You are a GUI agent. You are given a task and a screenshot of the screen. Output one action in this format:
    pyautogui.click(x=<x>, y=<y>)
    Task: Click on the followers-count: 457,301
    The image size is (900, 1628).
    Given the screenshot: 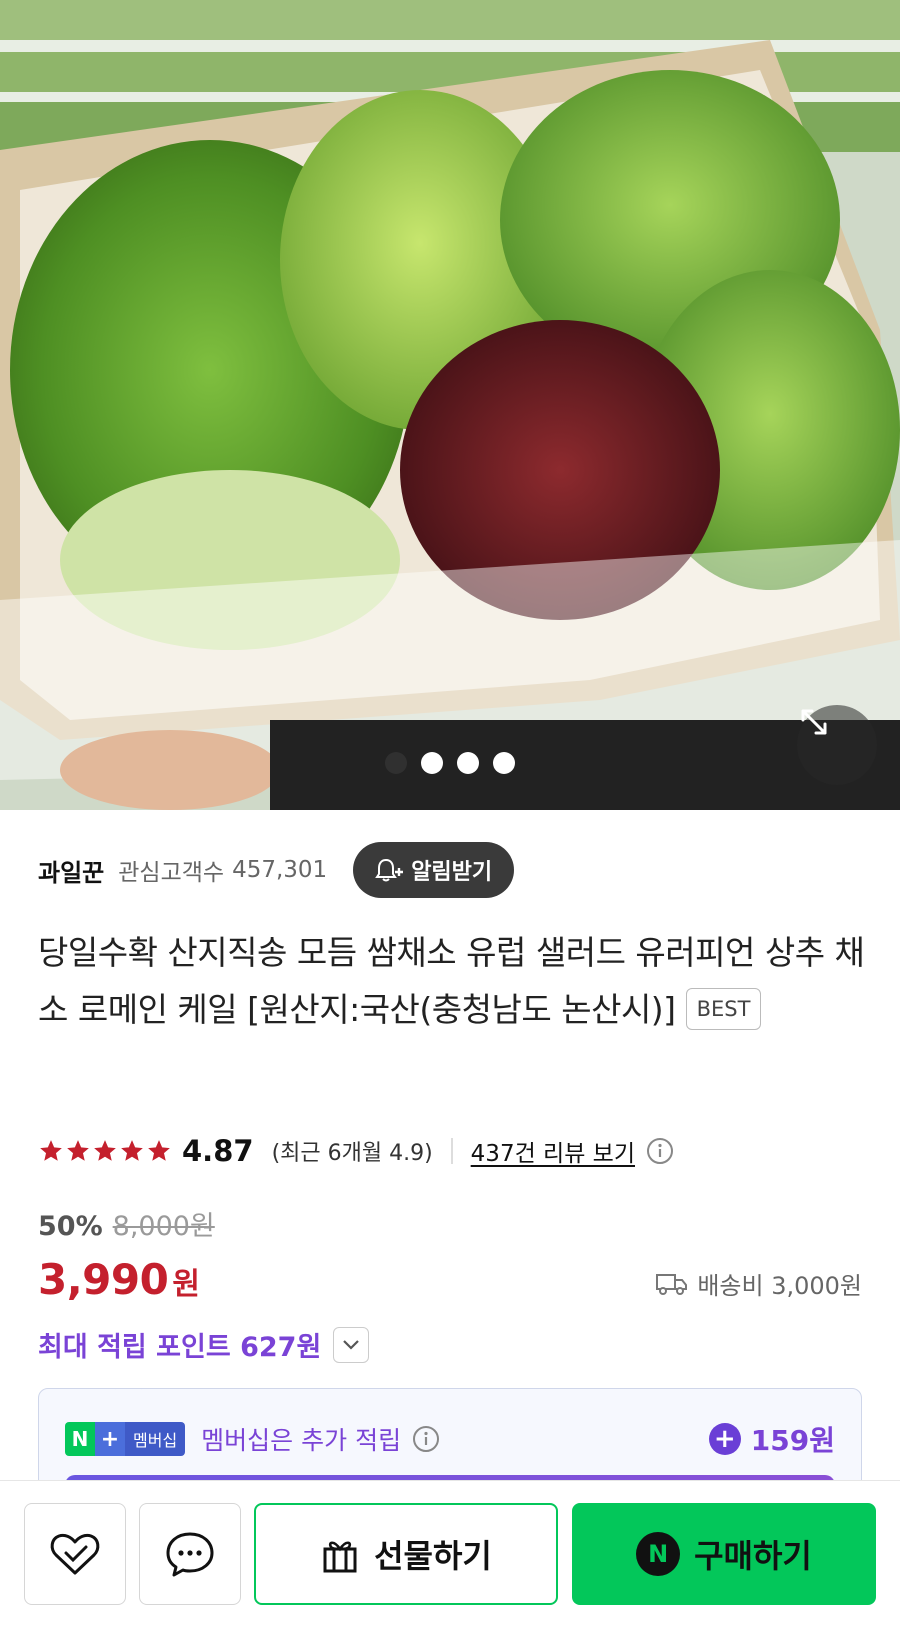 What is the action you would take?
    pyautogui.click(x=280, y=870)
    